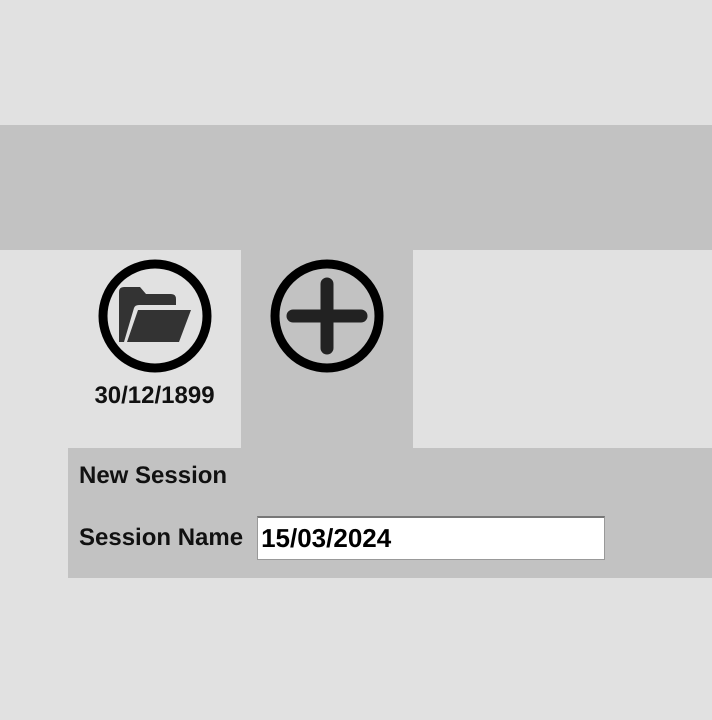 This screenshot has width=712, height=720. I want to click on folder-icon, so click(154, 316).